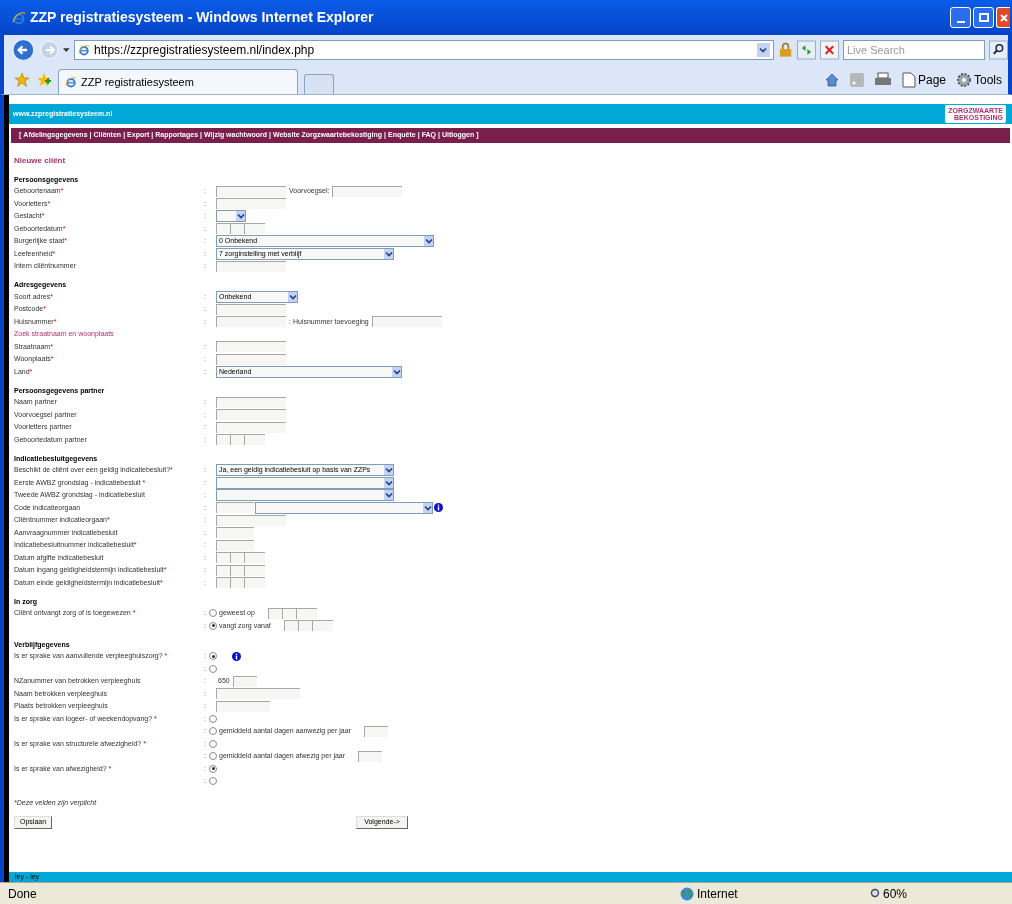 This screenshot has height=904, width=1012. What do you see at coordinates (178, 81) in the screenshot?
I see `browser-tab: ZZP registratiesysteem` at bounding box center [178, 81].